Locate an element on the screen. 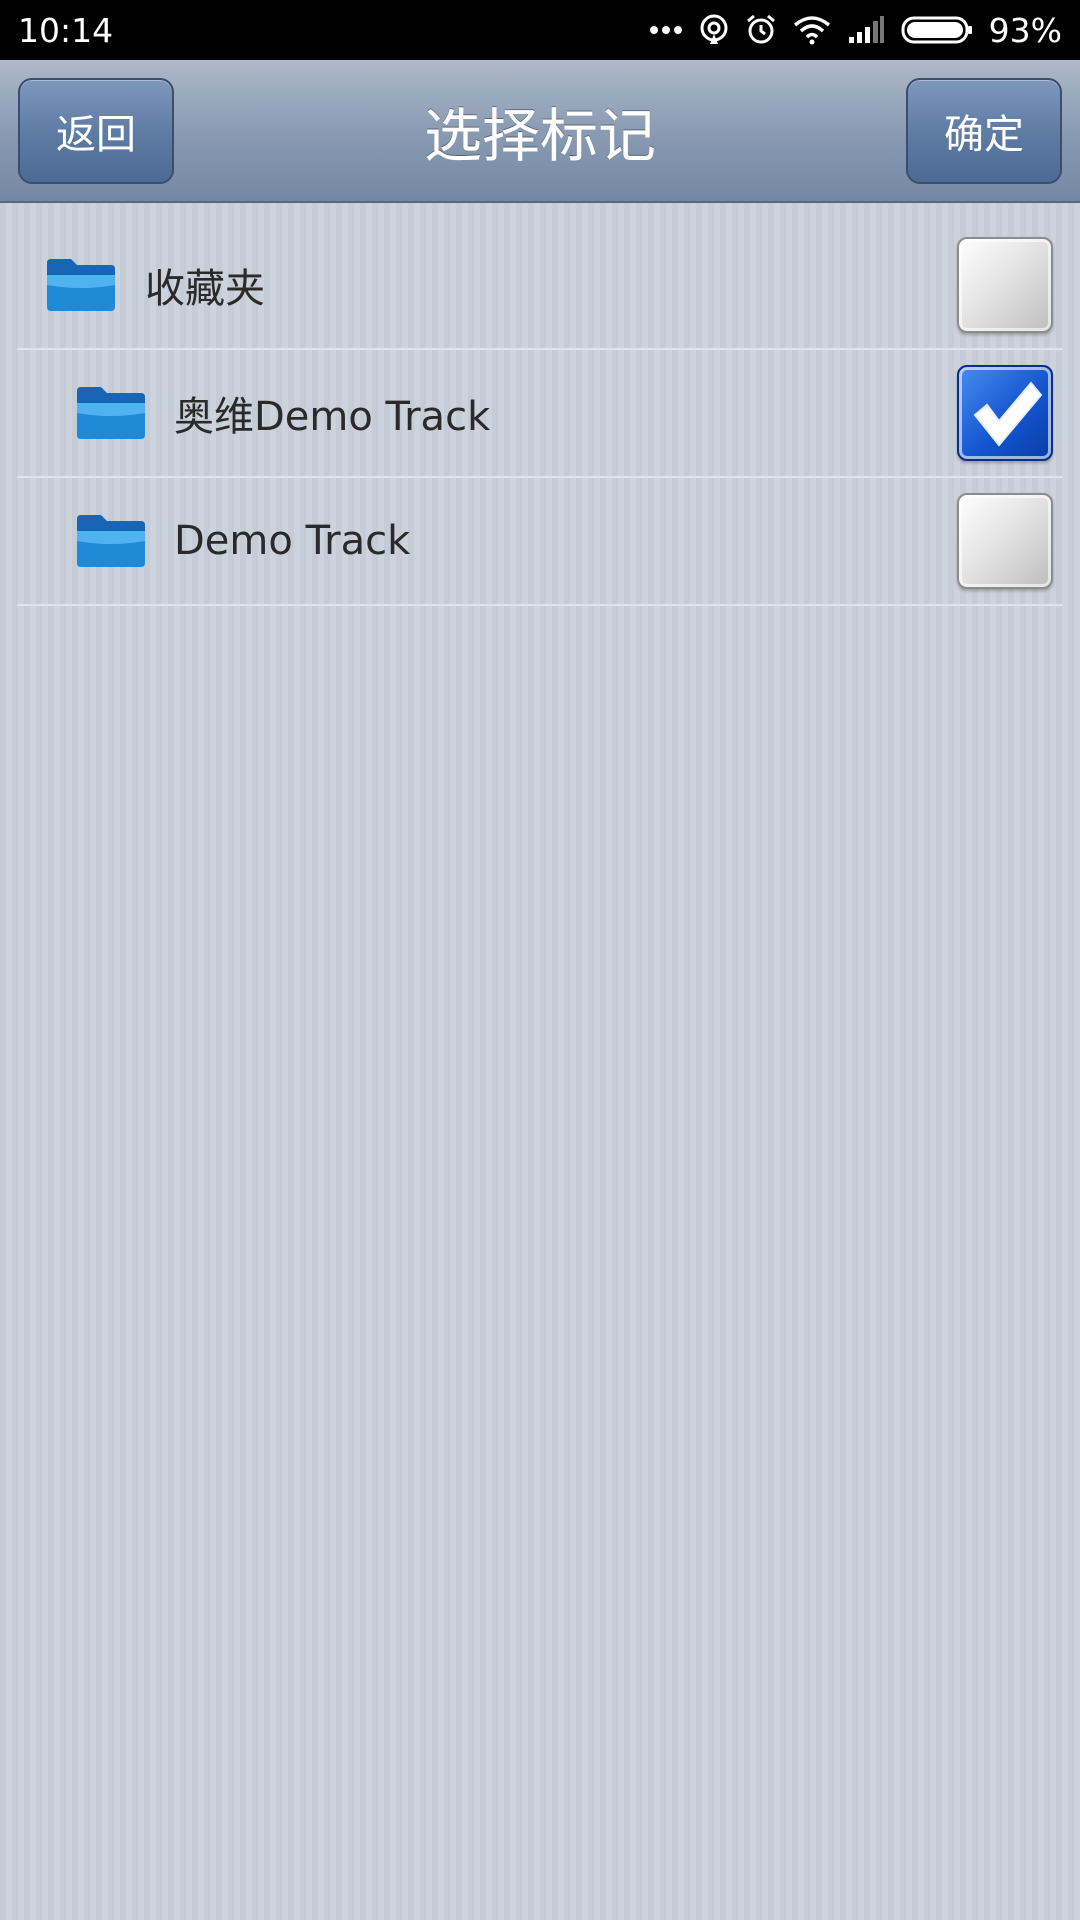 The height and width of the screenshot is (1920, 1080). wifi-icon is located at coordinates (812, 30).